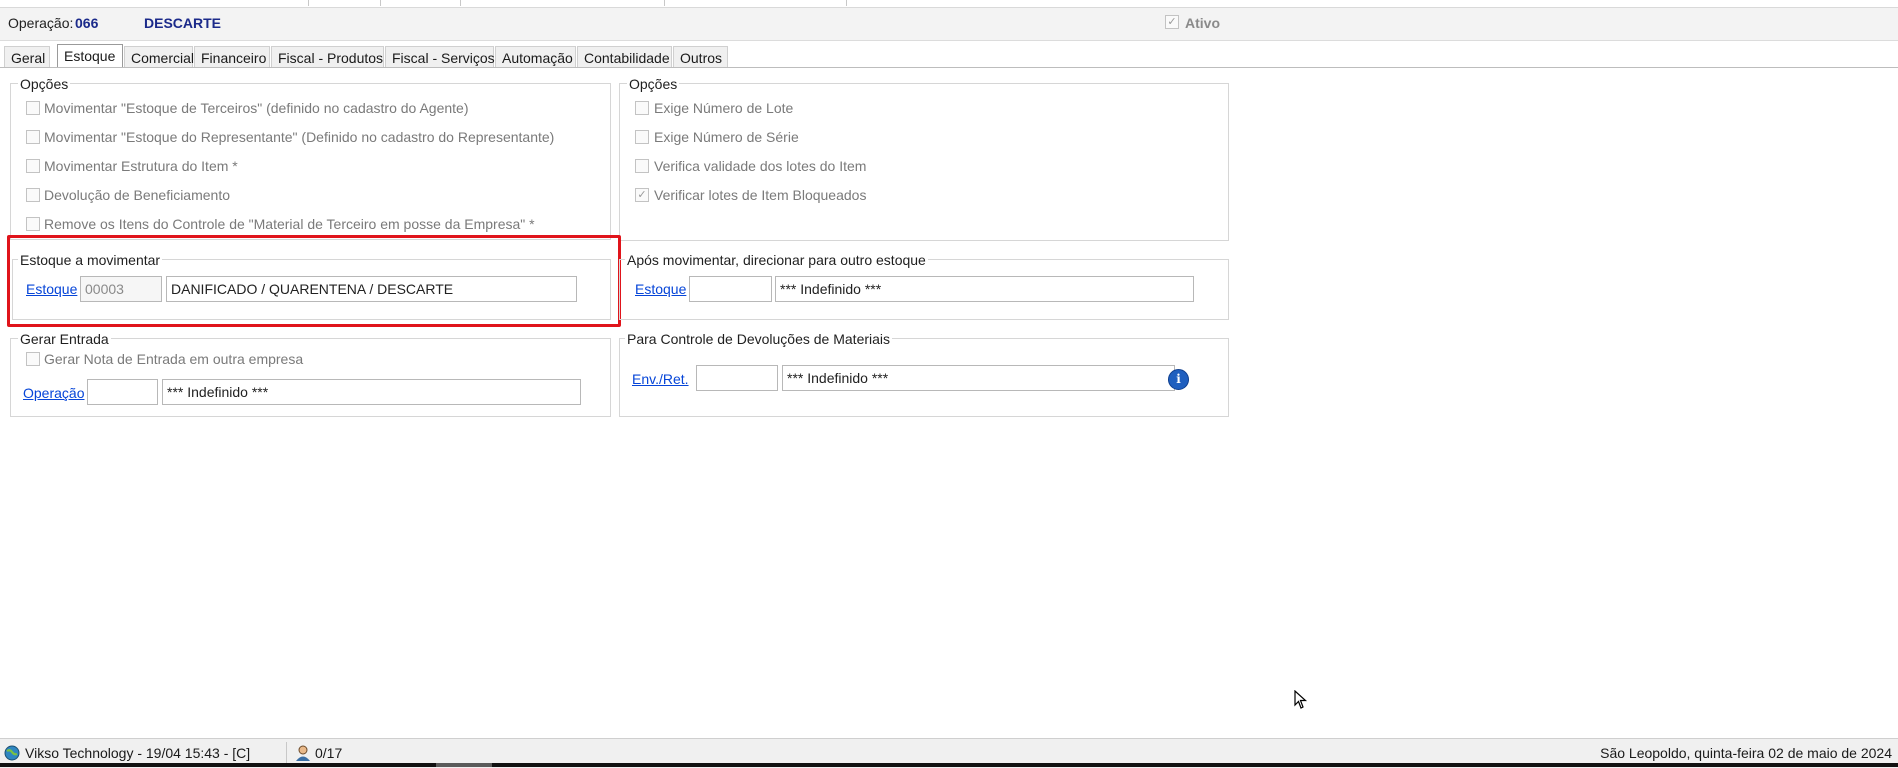 The image size is (1898, 768). What do you see at coordinates (726, 137) in the screenshot?
I see `cb-exige-serie-label: Exige Número de Série` at bounding box center [726, 137].